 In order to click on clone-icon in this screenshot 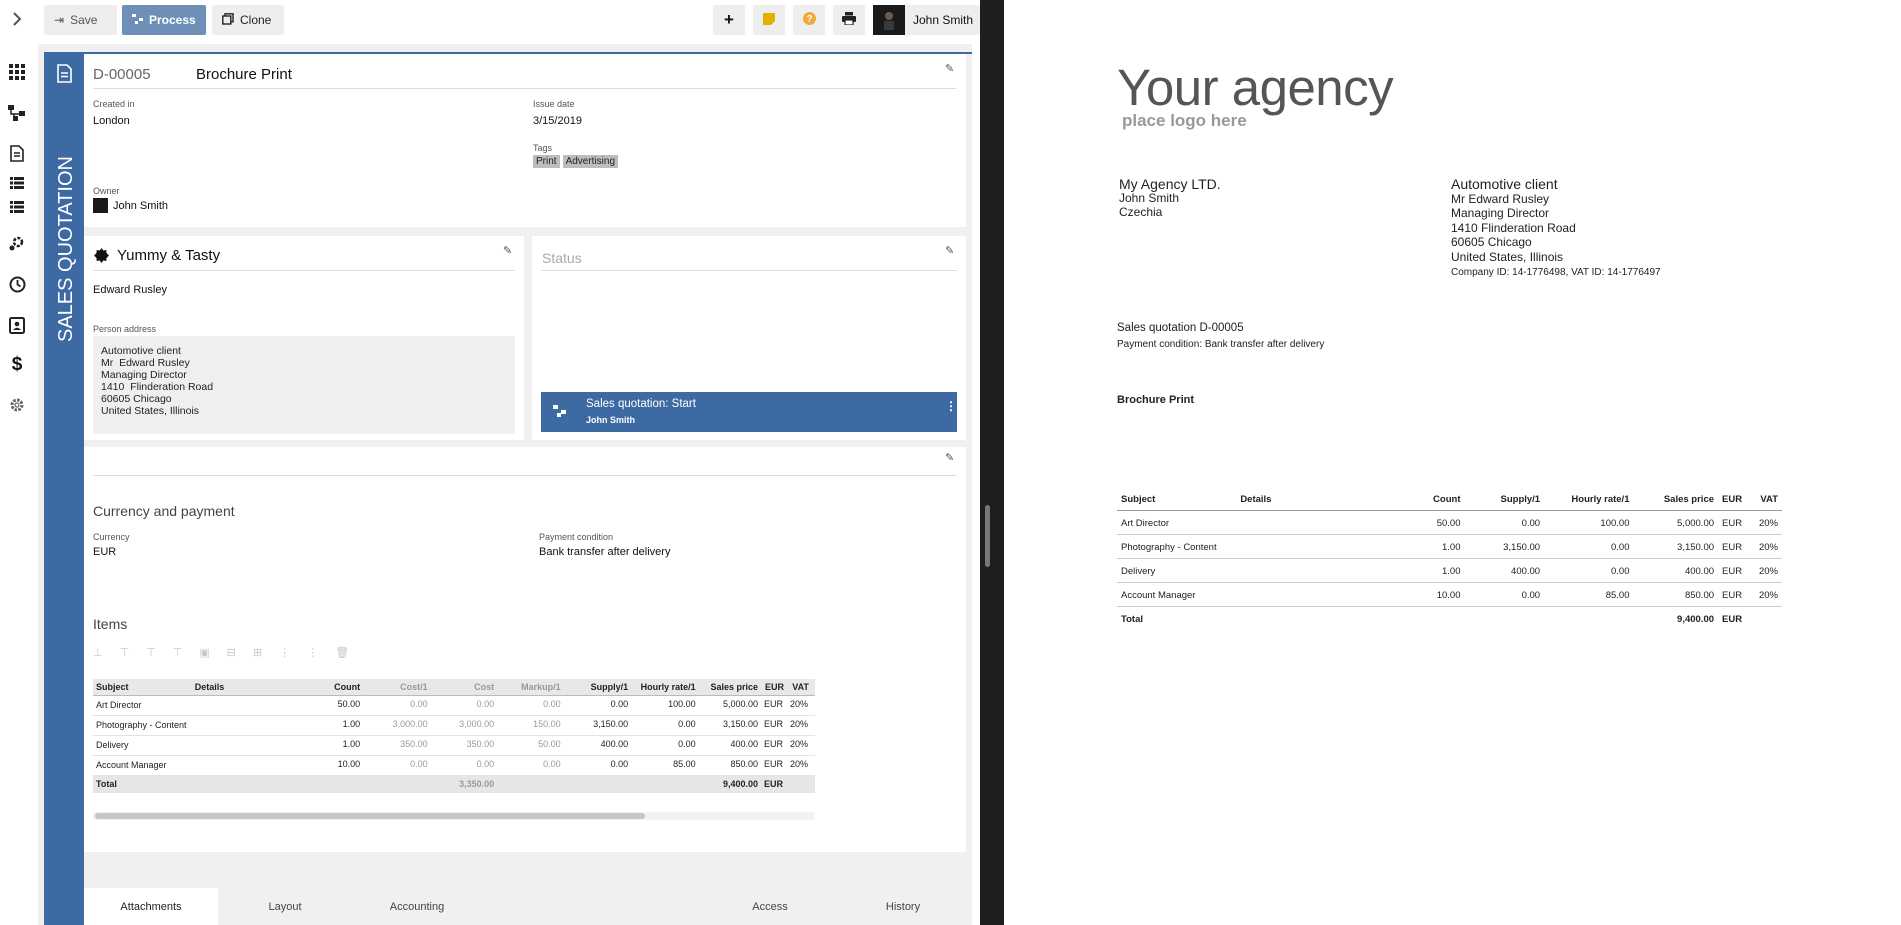, I will do `click(228, 20)`.